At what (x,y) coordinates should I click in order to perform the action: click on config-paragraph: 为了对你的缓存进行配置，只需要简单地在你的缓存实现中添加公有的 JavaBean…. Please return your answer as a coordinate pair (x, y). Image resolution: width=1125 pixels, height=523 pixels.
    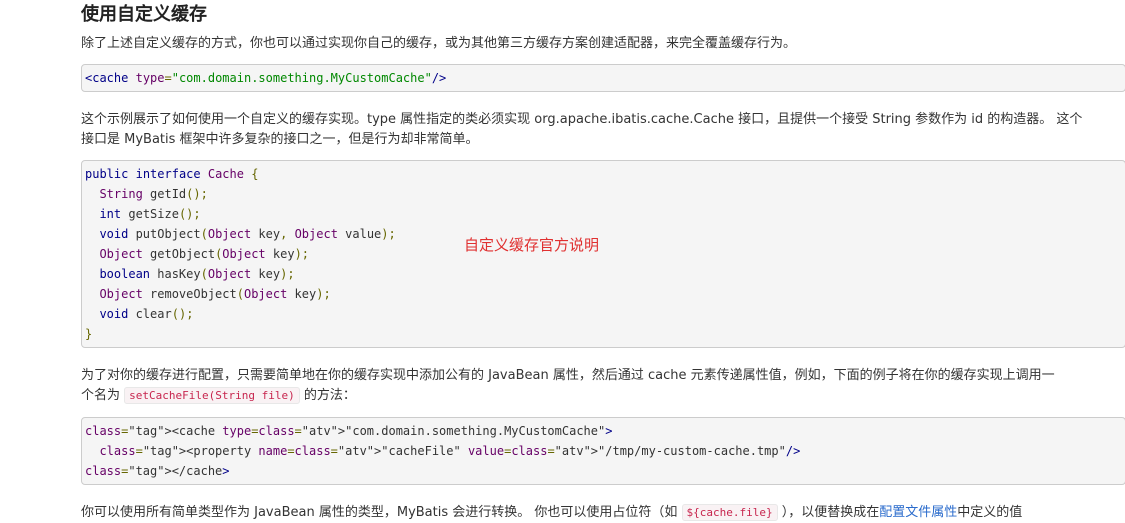
    Looking at the image, I should click on (603, 386).